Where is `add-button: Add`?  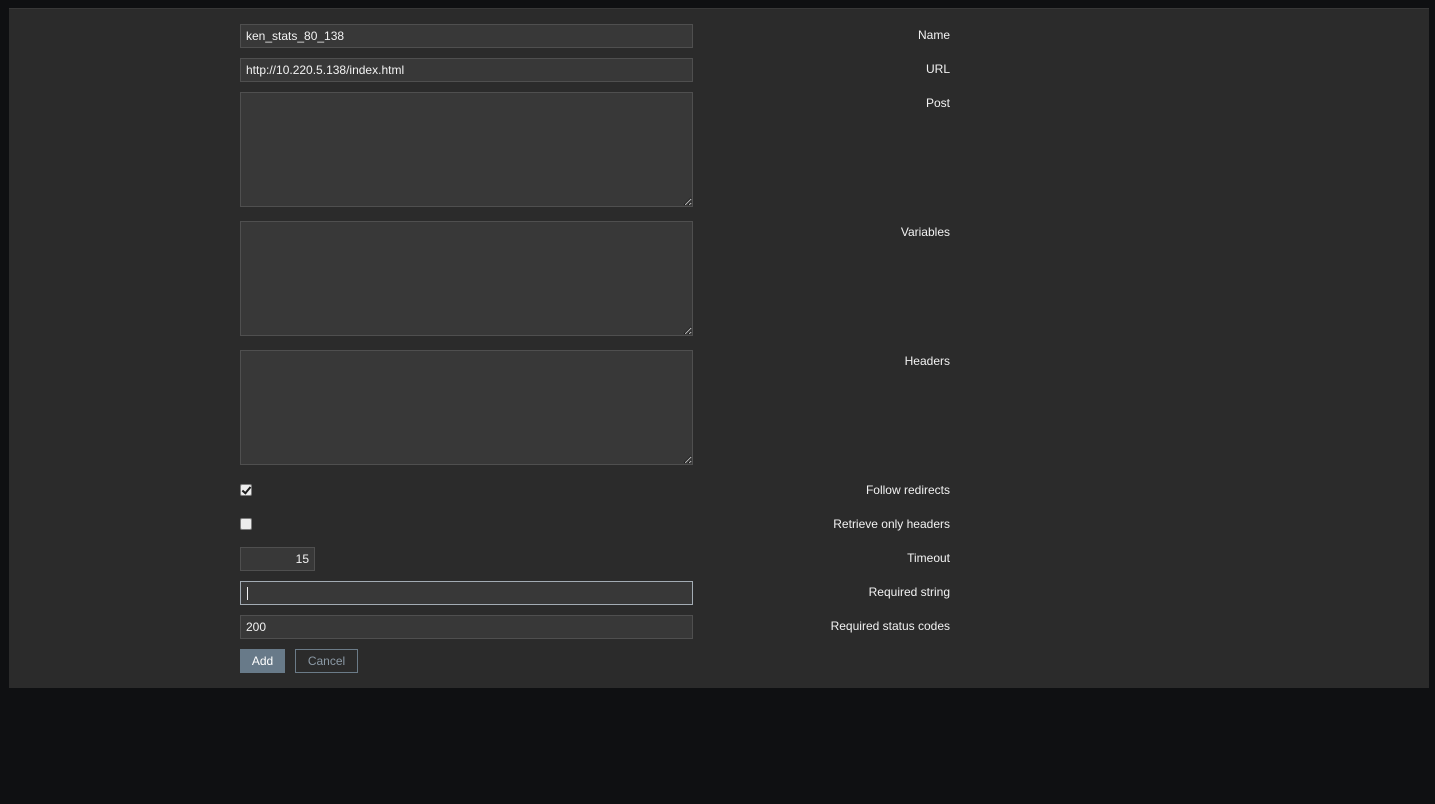
add-button: Add is located at coordinates (262, 661).